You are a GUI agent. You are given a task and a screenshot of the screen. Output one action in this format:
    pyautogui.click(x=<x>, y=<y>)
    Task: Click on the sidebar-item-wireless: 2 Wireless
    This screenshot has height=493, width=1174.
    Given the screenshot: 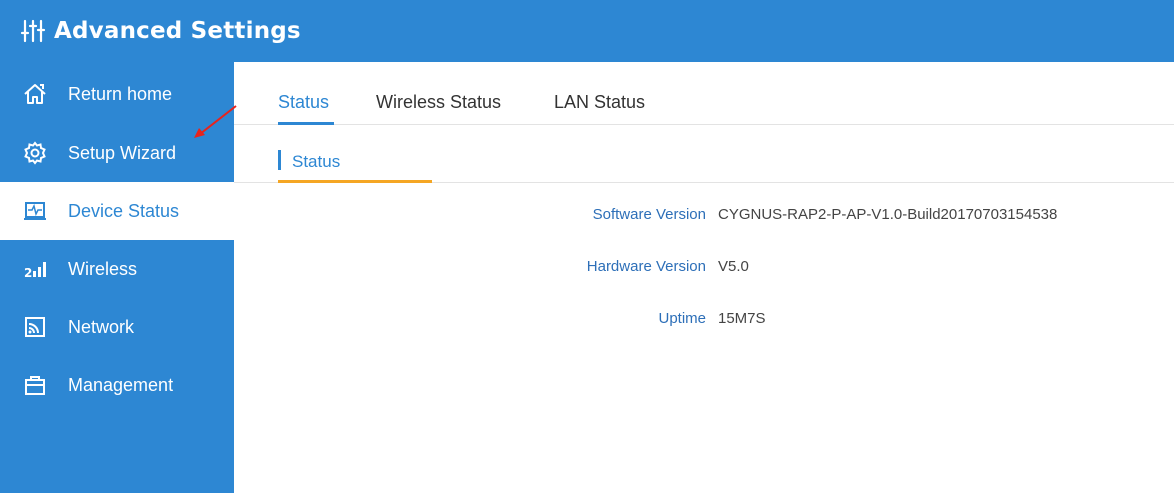 What is the action you would take?
    pyautogui.click(x=117, y=269)
    